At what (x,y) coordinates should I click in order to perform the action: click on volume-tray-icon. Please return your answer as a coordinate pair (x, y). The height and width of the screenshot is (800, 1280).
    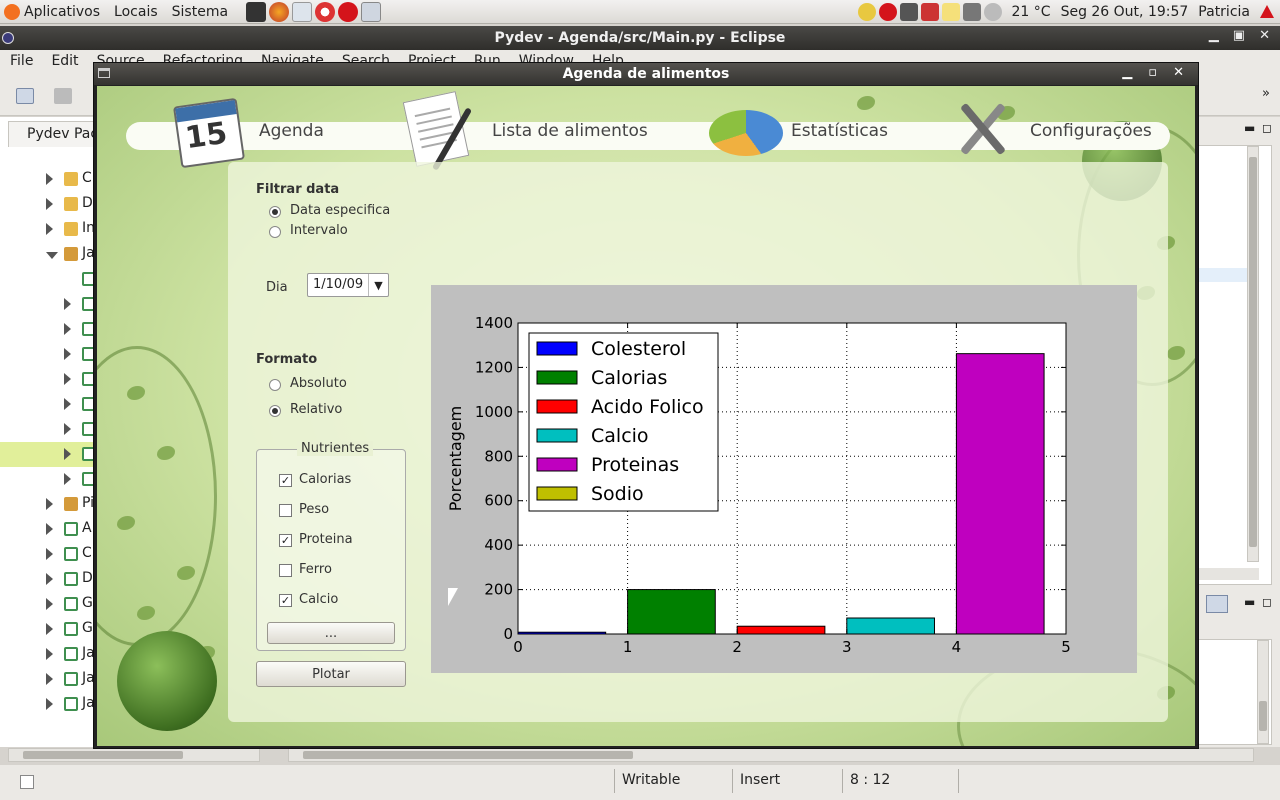
    Looking at the image, I should click on (971, 11).